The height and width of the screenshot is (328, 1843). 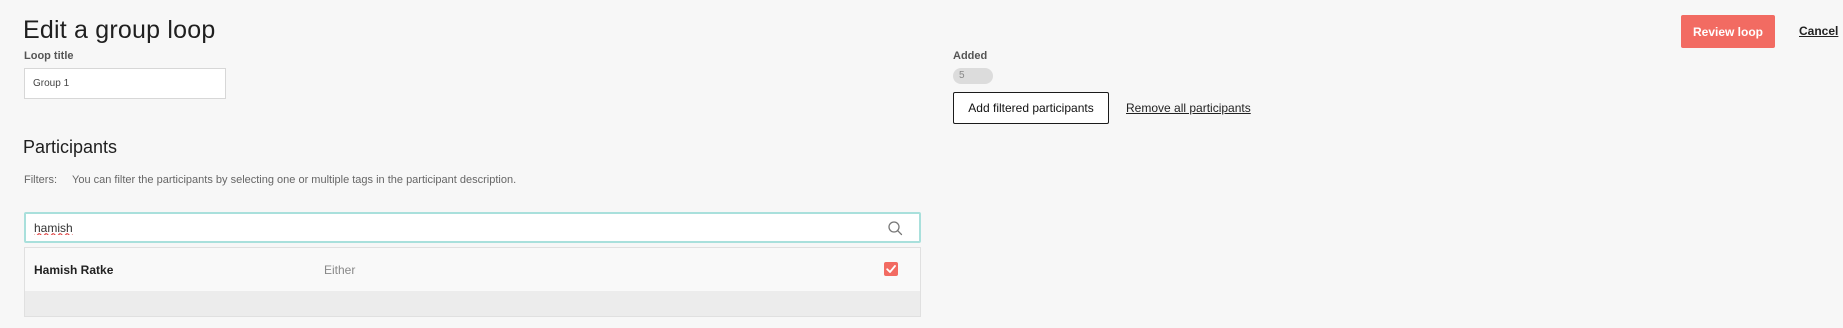 What do you see at coordinates (340, 270) in the screenshot?
I see `participant-type: Either` at bounding box center [340, 270].